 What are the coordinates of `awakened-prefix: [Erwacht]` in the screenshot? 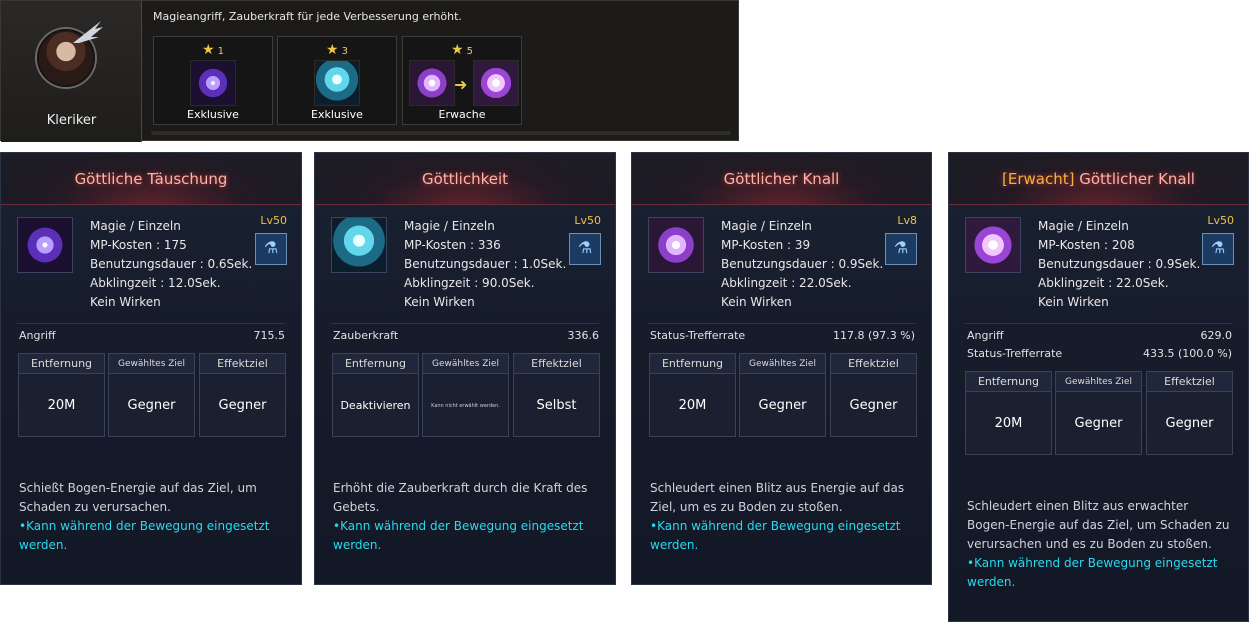 It's located at (1038, 179).